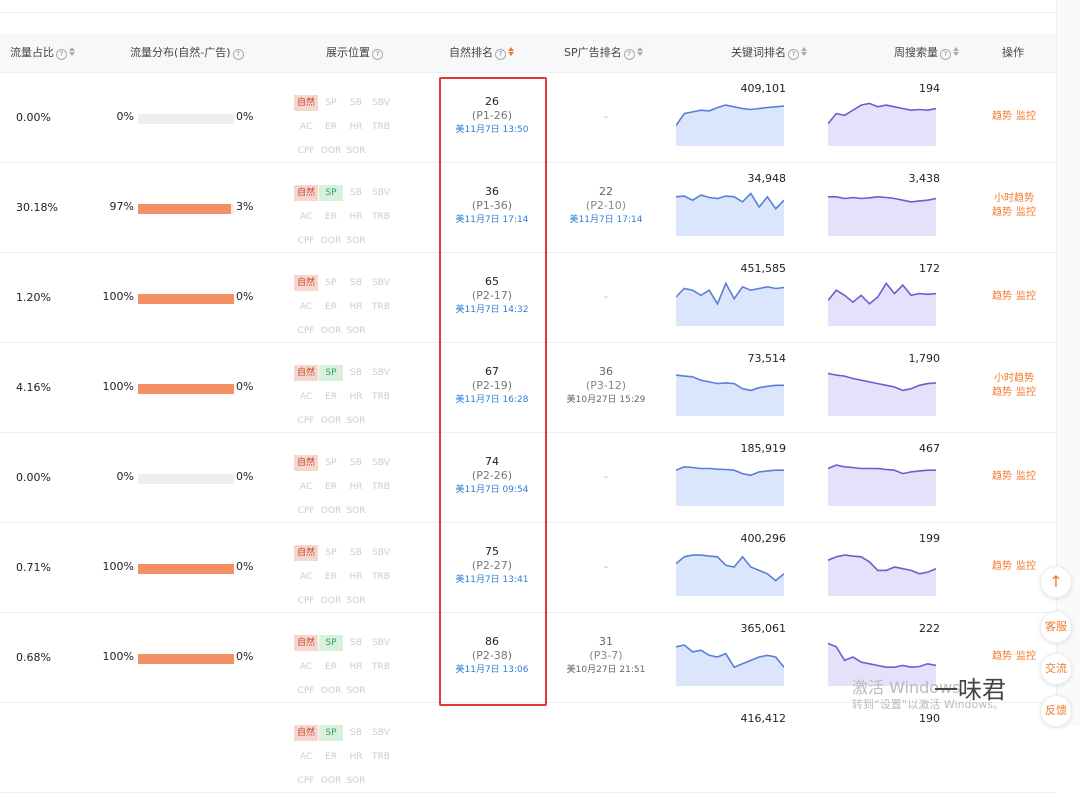  I want to click on traffic-natural-pct: 100%, so click(118, 386).